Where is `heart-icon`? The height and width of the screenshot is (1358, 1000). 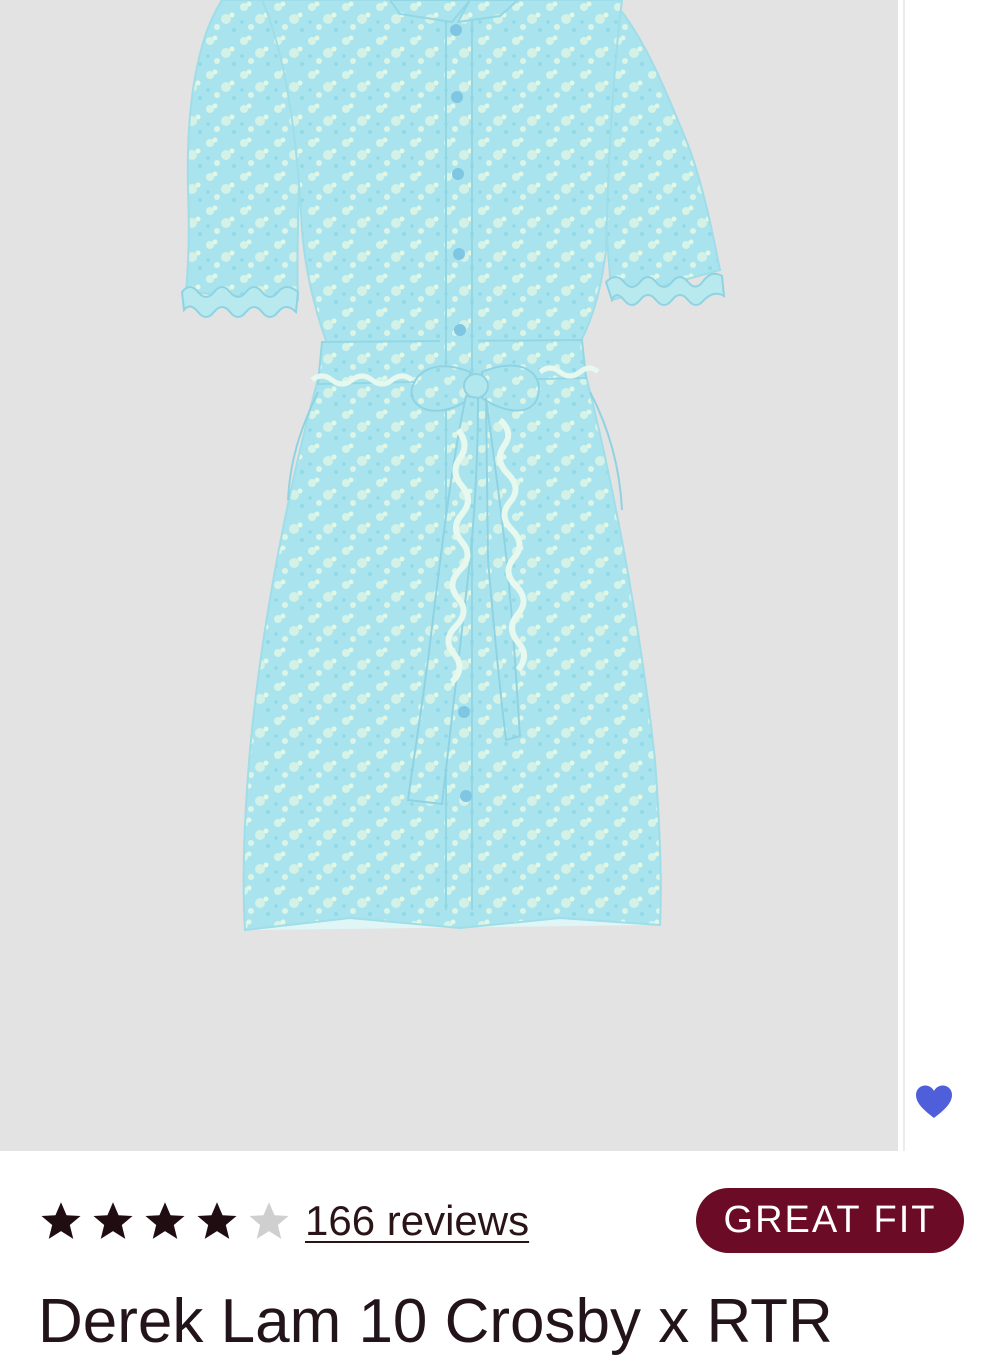 heart-icon is located at coordinates (934, 1101).